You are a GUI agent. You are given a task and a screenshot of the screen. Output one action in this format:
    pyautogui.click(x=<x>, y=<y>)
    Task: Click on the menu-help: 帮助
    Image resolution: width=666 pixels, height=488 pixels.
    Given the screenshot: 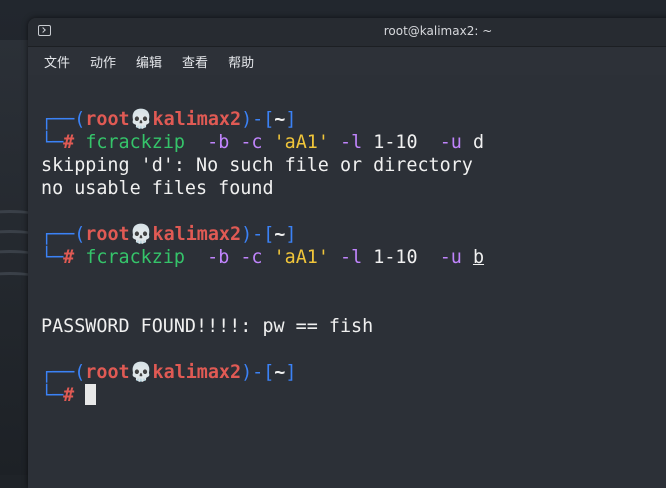 What is the action you would take?
    pyautogui.click(x=241, y=61)
    